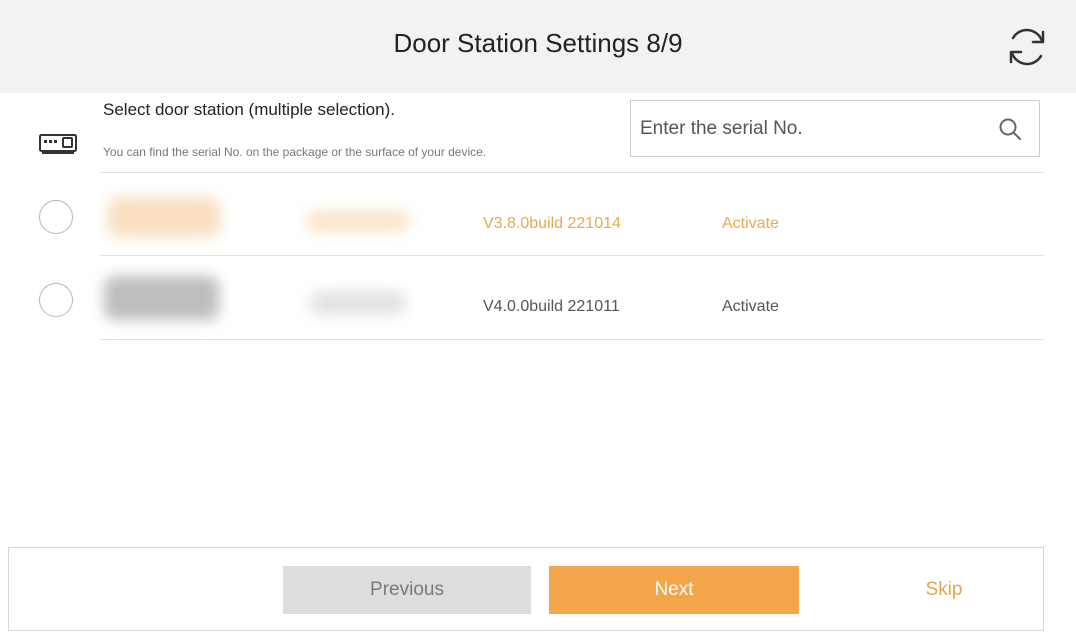 The width and height of the screenshot is (1076, 637). Describe the element at coordinates (944, 590) in the screenshot. I see `skip-button: Skip` at that location.